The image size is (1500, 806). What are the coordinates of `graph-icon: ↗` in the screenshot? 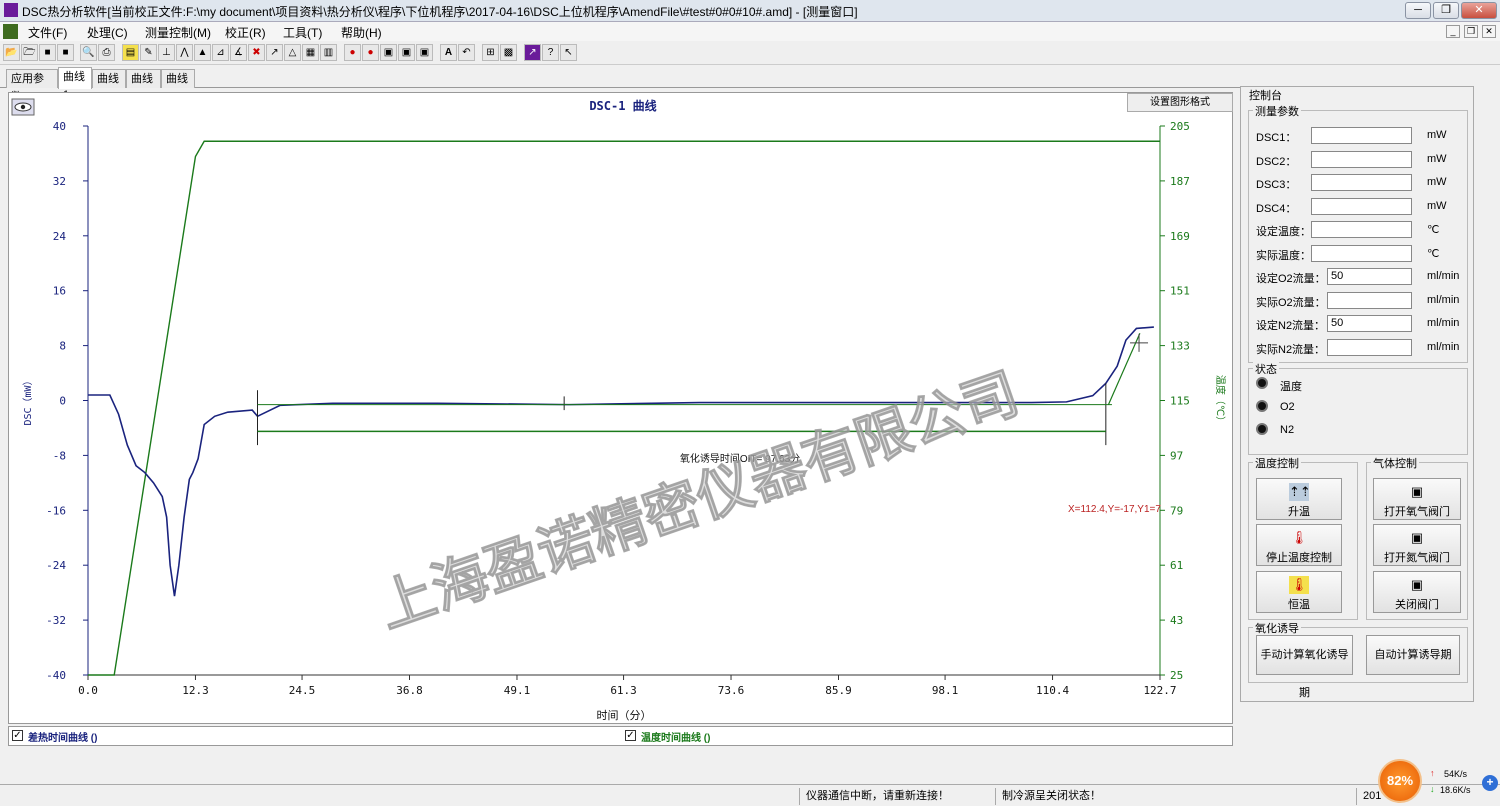 It's located at (532, 52).